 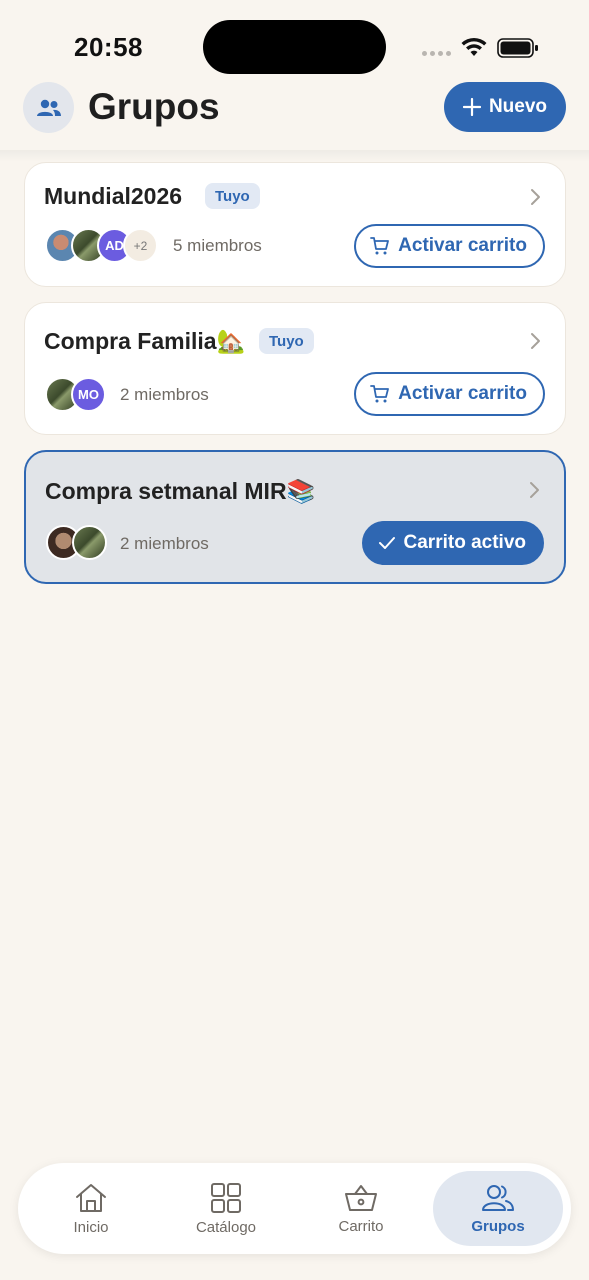 I want to click on new-group-button: Nuevo, so click(x=505, y=107).